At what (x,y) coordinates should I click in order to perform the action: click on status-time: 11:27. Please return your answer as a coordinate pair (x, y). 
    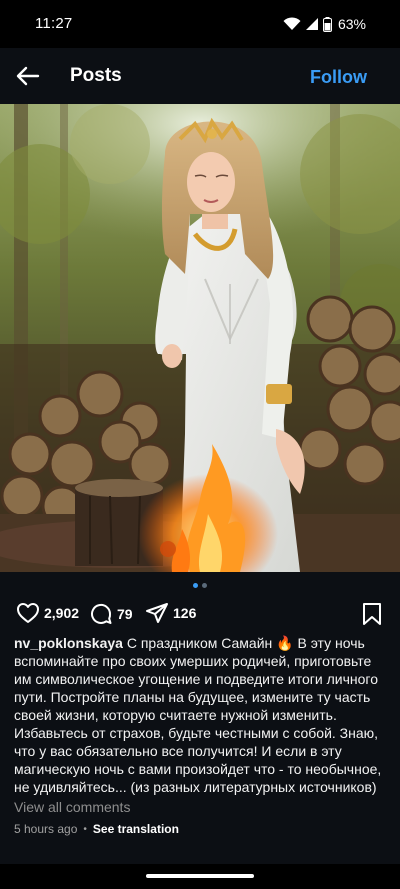
    Looking at the image, I should click on (54, 23).